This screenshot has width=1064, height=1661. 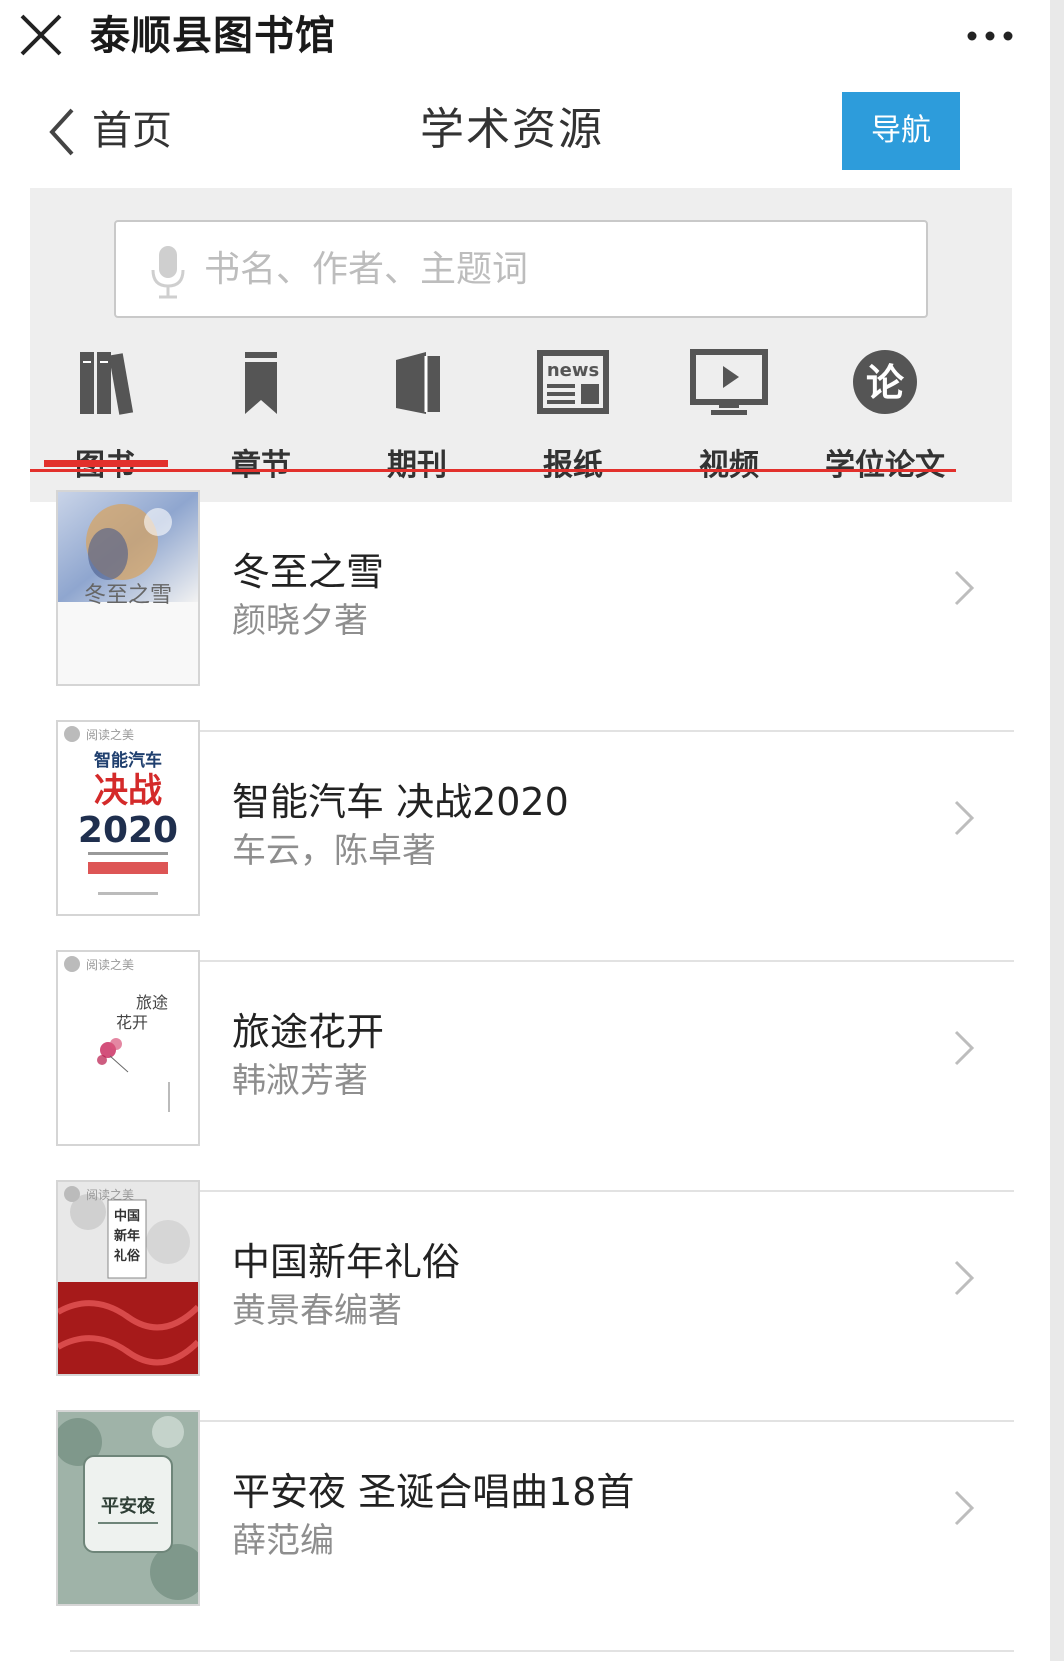 I want to click on chevron-left-icon, so click(x=62, y=132).